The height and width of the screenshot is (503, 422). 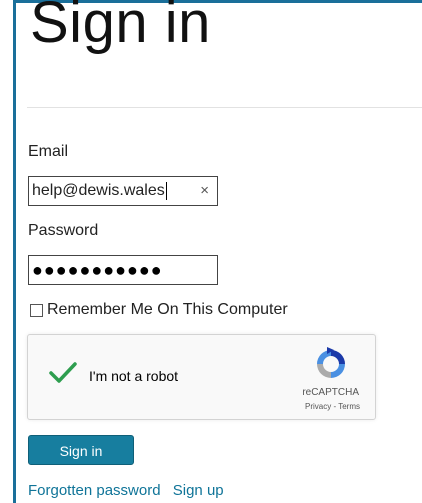 I want to click on account-links: Forgotten password Sign up, so click(x=130, y=490).